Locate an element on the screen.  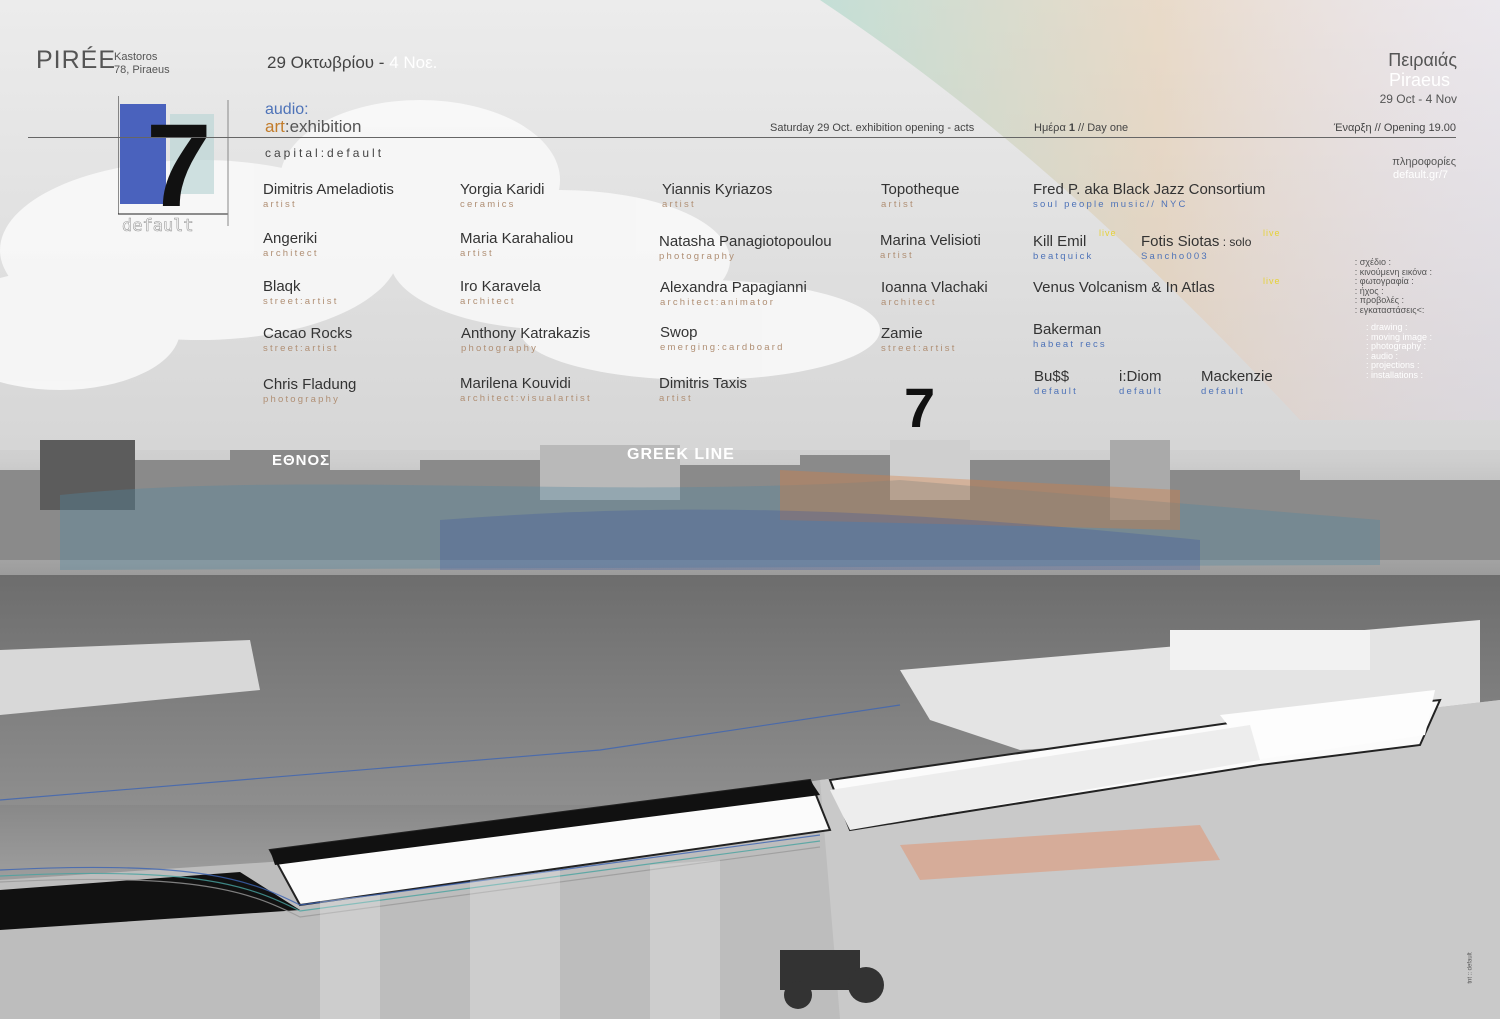
act-name: Venus Volcanism & In Atlas is located at coordinates (1124, 287).